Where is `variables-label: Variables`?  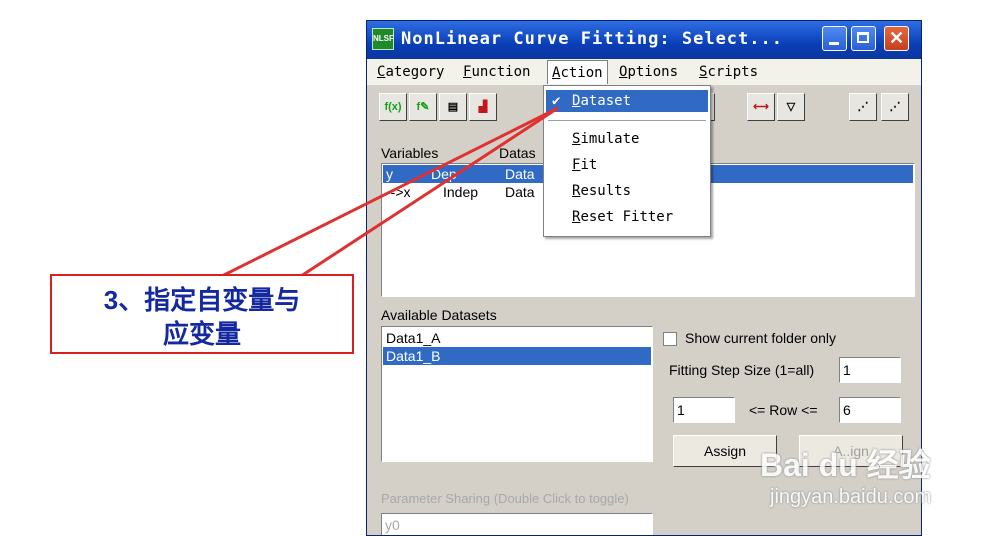 variables-label: Variables is located at coordinates (410, 153).